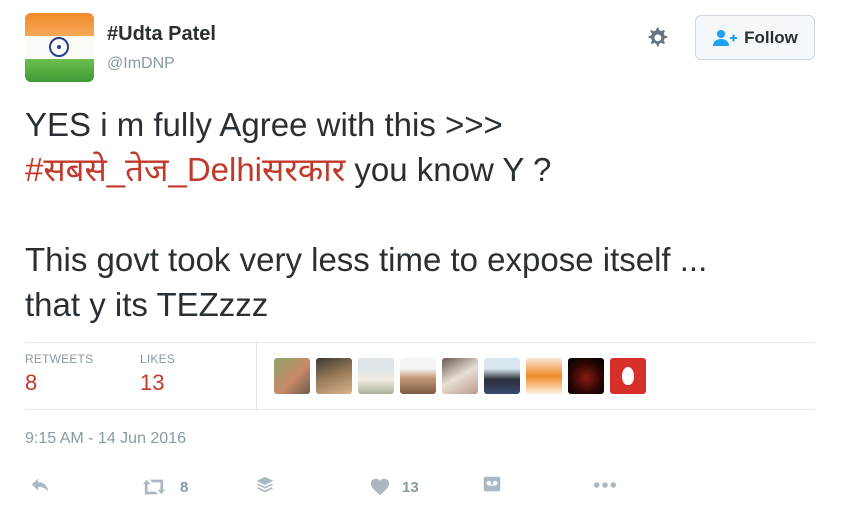 The image size is (850, 510). What do you see at coordinates (59, 359) in the screenshot?
I see `retweets-label: RETWEETS` at bounding box center [59, 359].